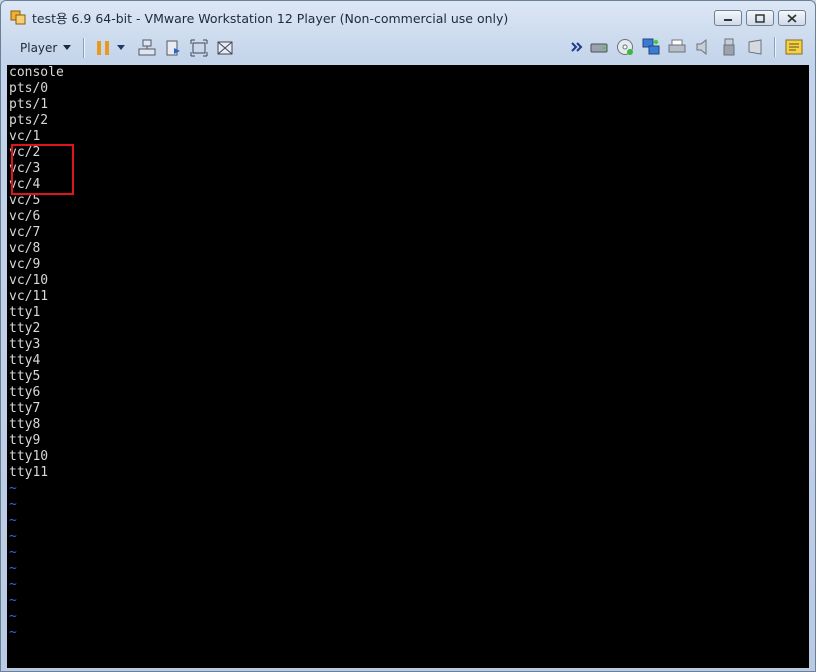 This screenshot has width=816, height=672. What do you see at coordinates (25, 408) in the screenshot?
I see `terminal-line: tty7` at bounding box center [25, 408].